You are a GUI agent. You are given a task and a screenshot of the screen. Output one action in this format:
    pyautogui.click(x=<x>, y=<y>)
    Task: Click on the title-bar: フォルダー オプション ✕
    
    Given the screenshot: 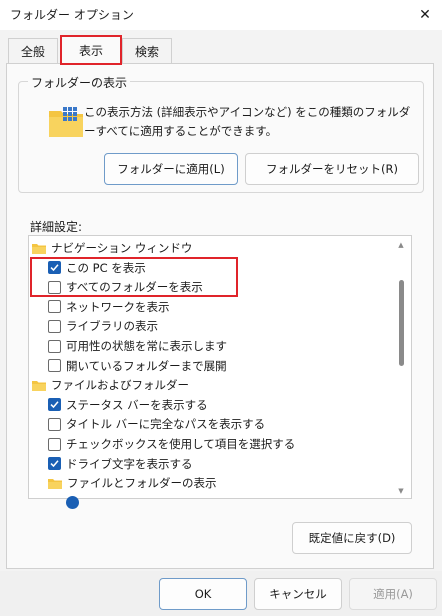 What is the action you would take?
    pyautogui.click(x=221, y=15)
    